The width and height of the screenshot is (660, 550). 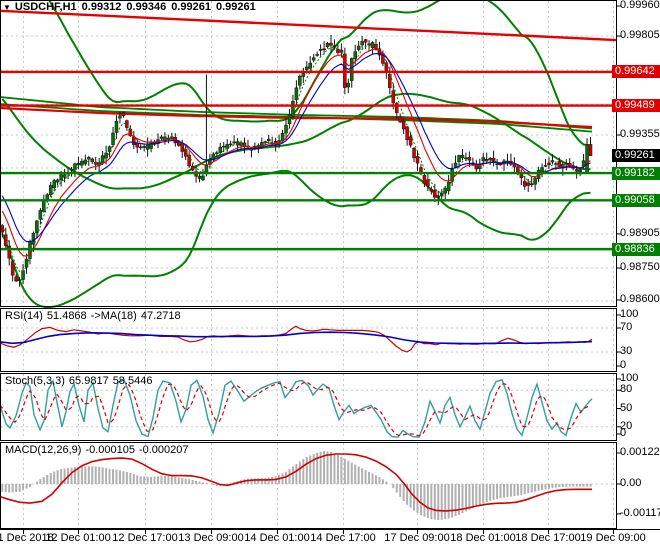 I want to click on time-axis-label: 14 Dec 17:00, so click(x=343, y=538).